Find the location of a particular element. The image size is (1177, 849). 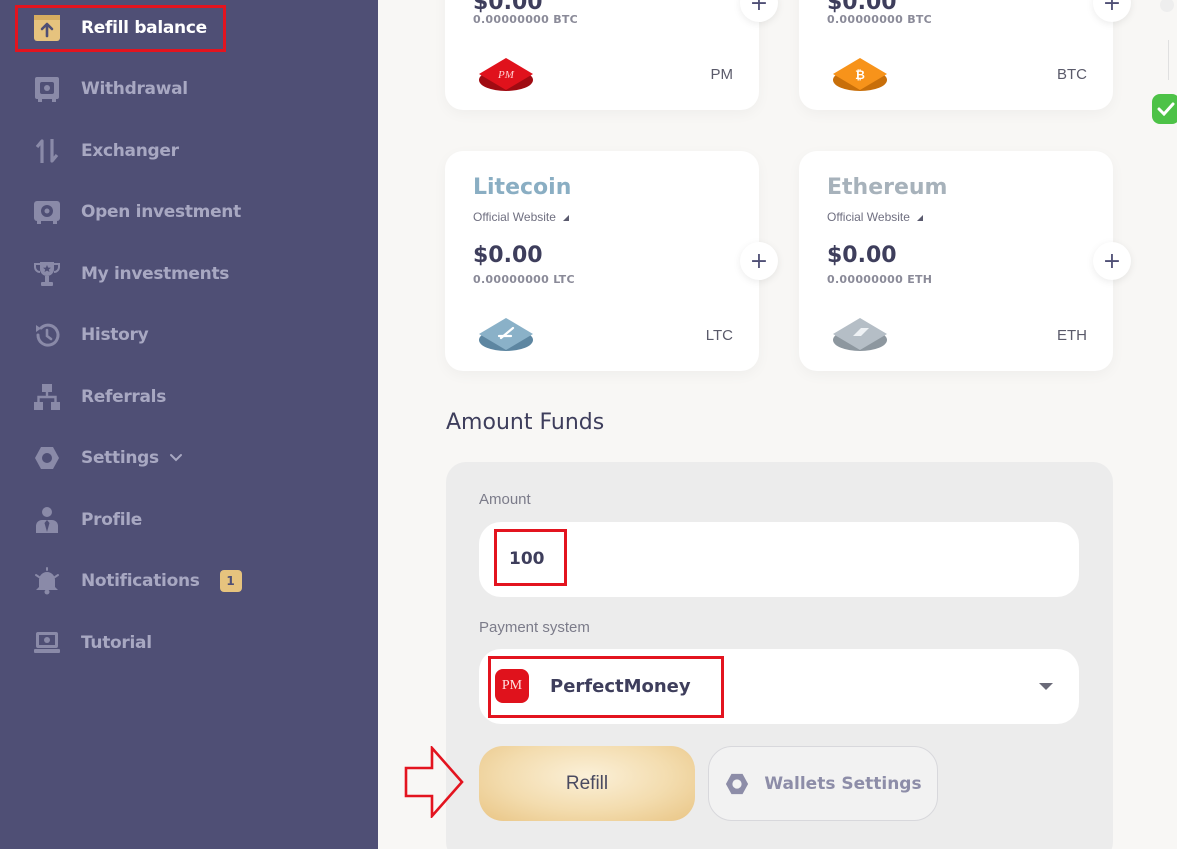

svg-text: PM is located at coordinates (506, 75).